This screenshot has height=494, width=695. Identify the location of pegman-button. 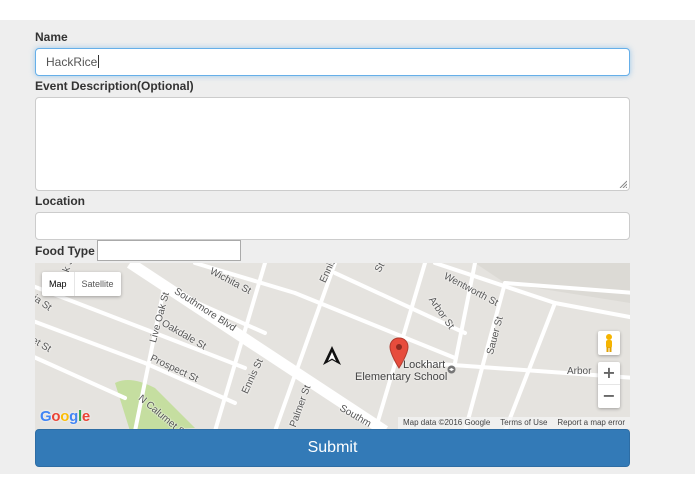
(609, 343).